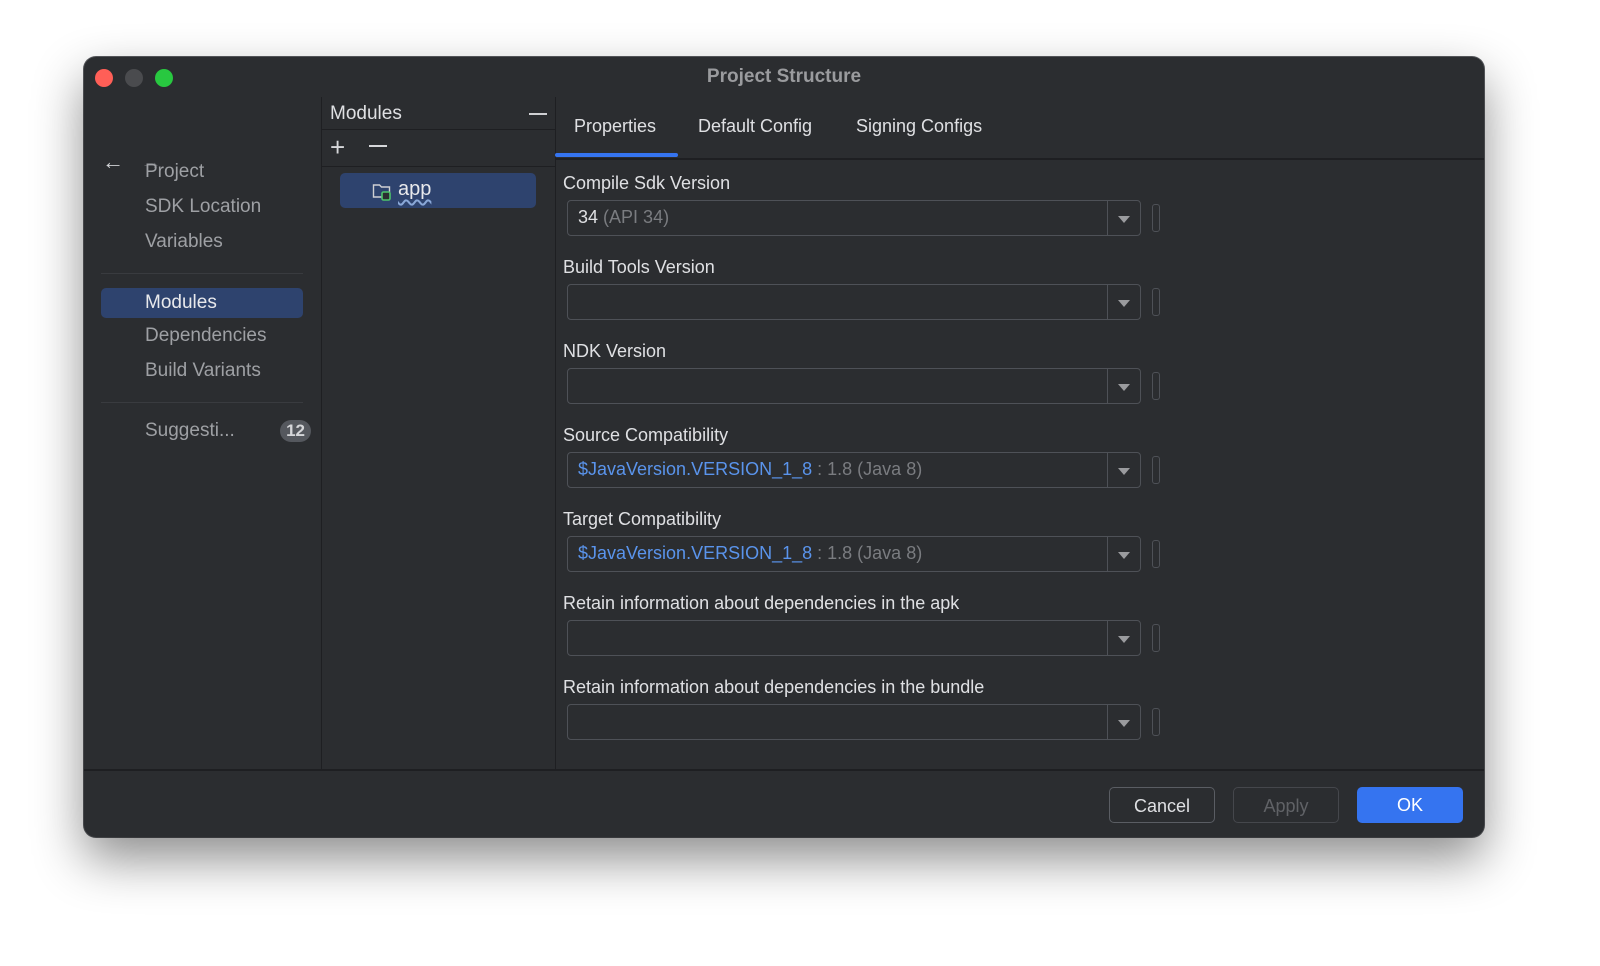  Describe the element at coordinates (206, 335) in the screenshot. I see `sidebar-item-label: Dependencies` at that location.